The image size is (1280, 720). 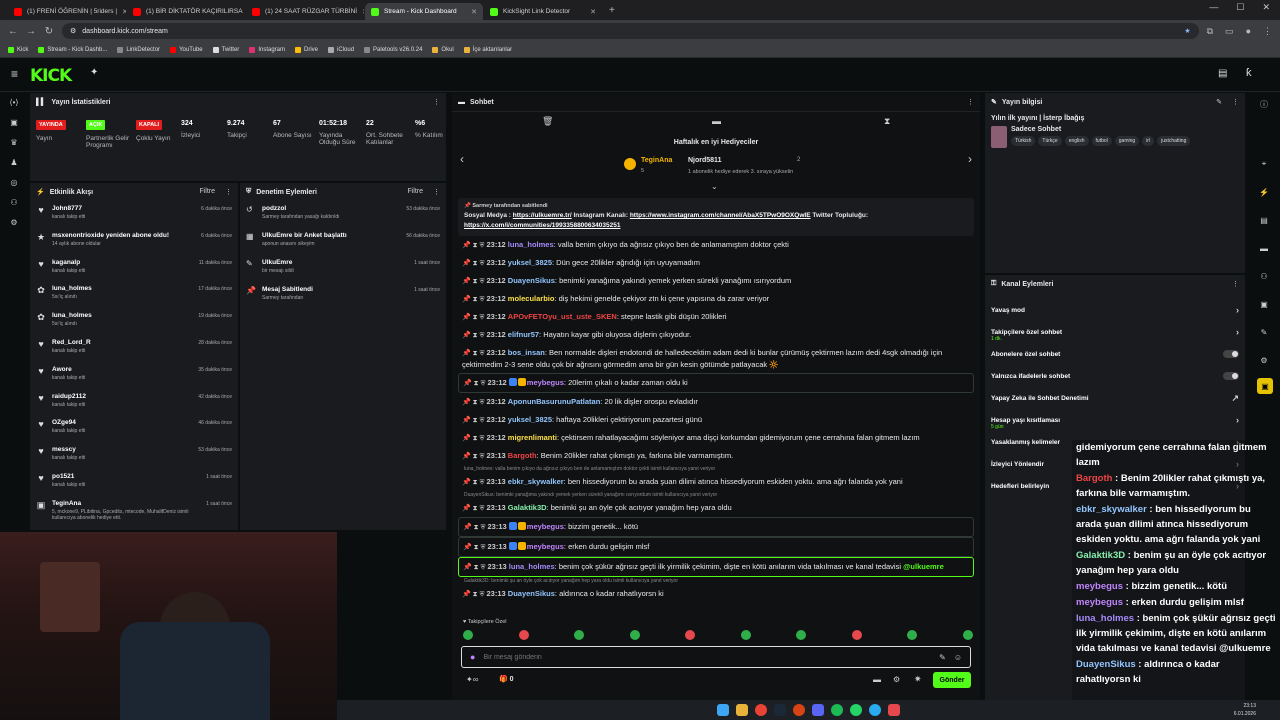 What do you see at coordinates (952, 680) in the screenshot?
I see `send-button: Gönder` at bounding box center [952, 680].